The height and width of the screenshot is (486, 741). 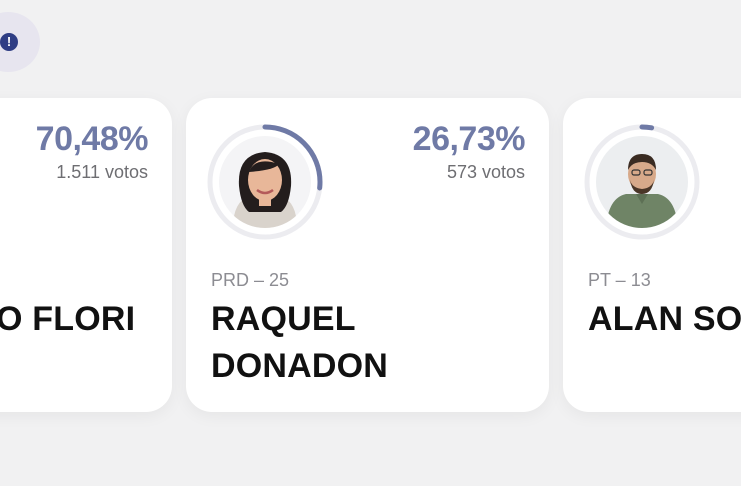 What do you see at coordinates (283, 319) in the screenshot?
I see `candidate-name-line: RAQUEL` at bounding box center [283, 319].